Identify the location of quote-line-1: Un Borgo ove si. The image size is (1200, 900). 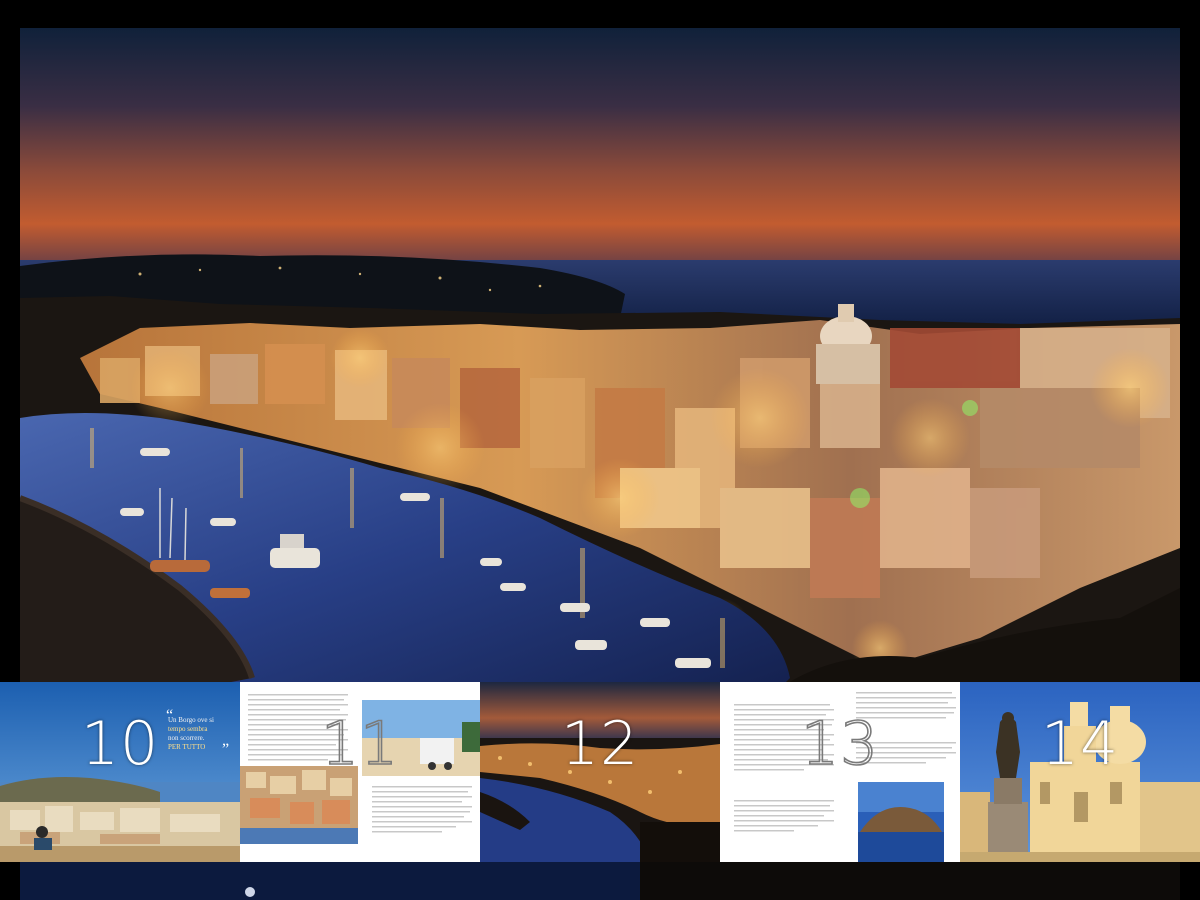
(191, 720).